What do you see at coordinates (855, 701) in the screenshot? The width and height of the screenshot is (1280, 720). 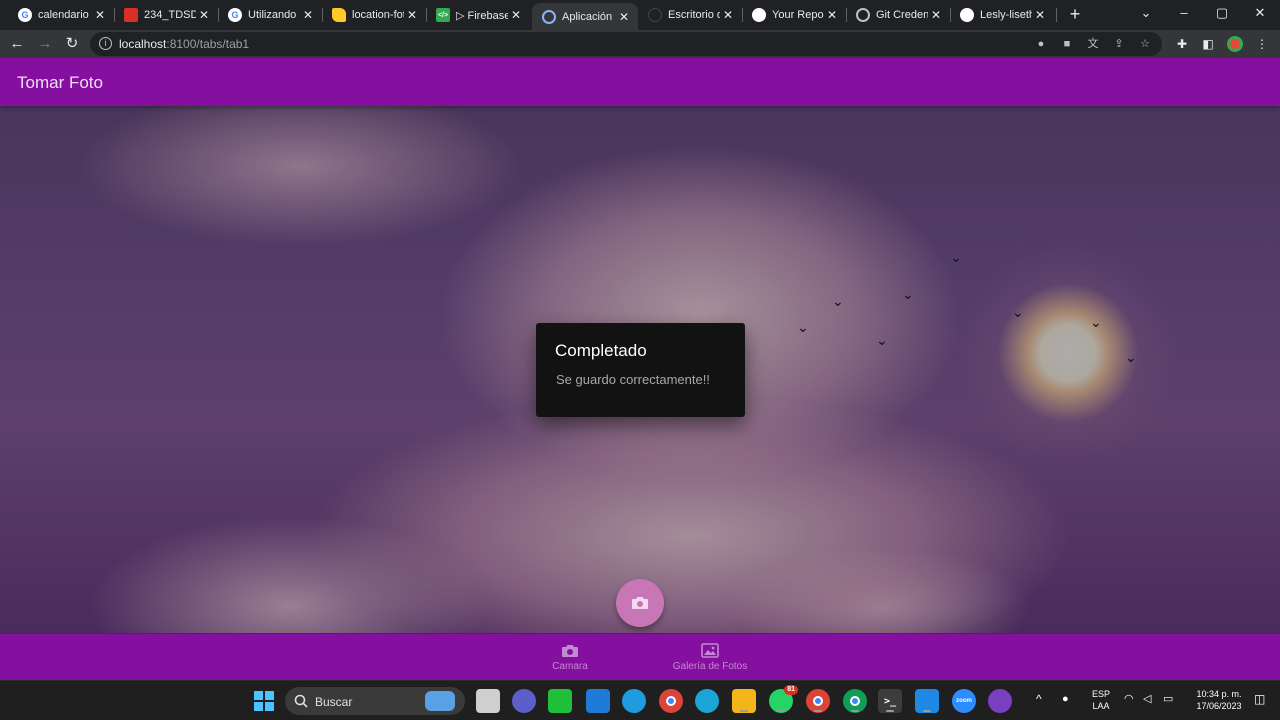 I see `chrome-profile-icon` at bounding box center [855, 701].